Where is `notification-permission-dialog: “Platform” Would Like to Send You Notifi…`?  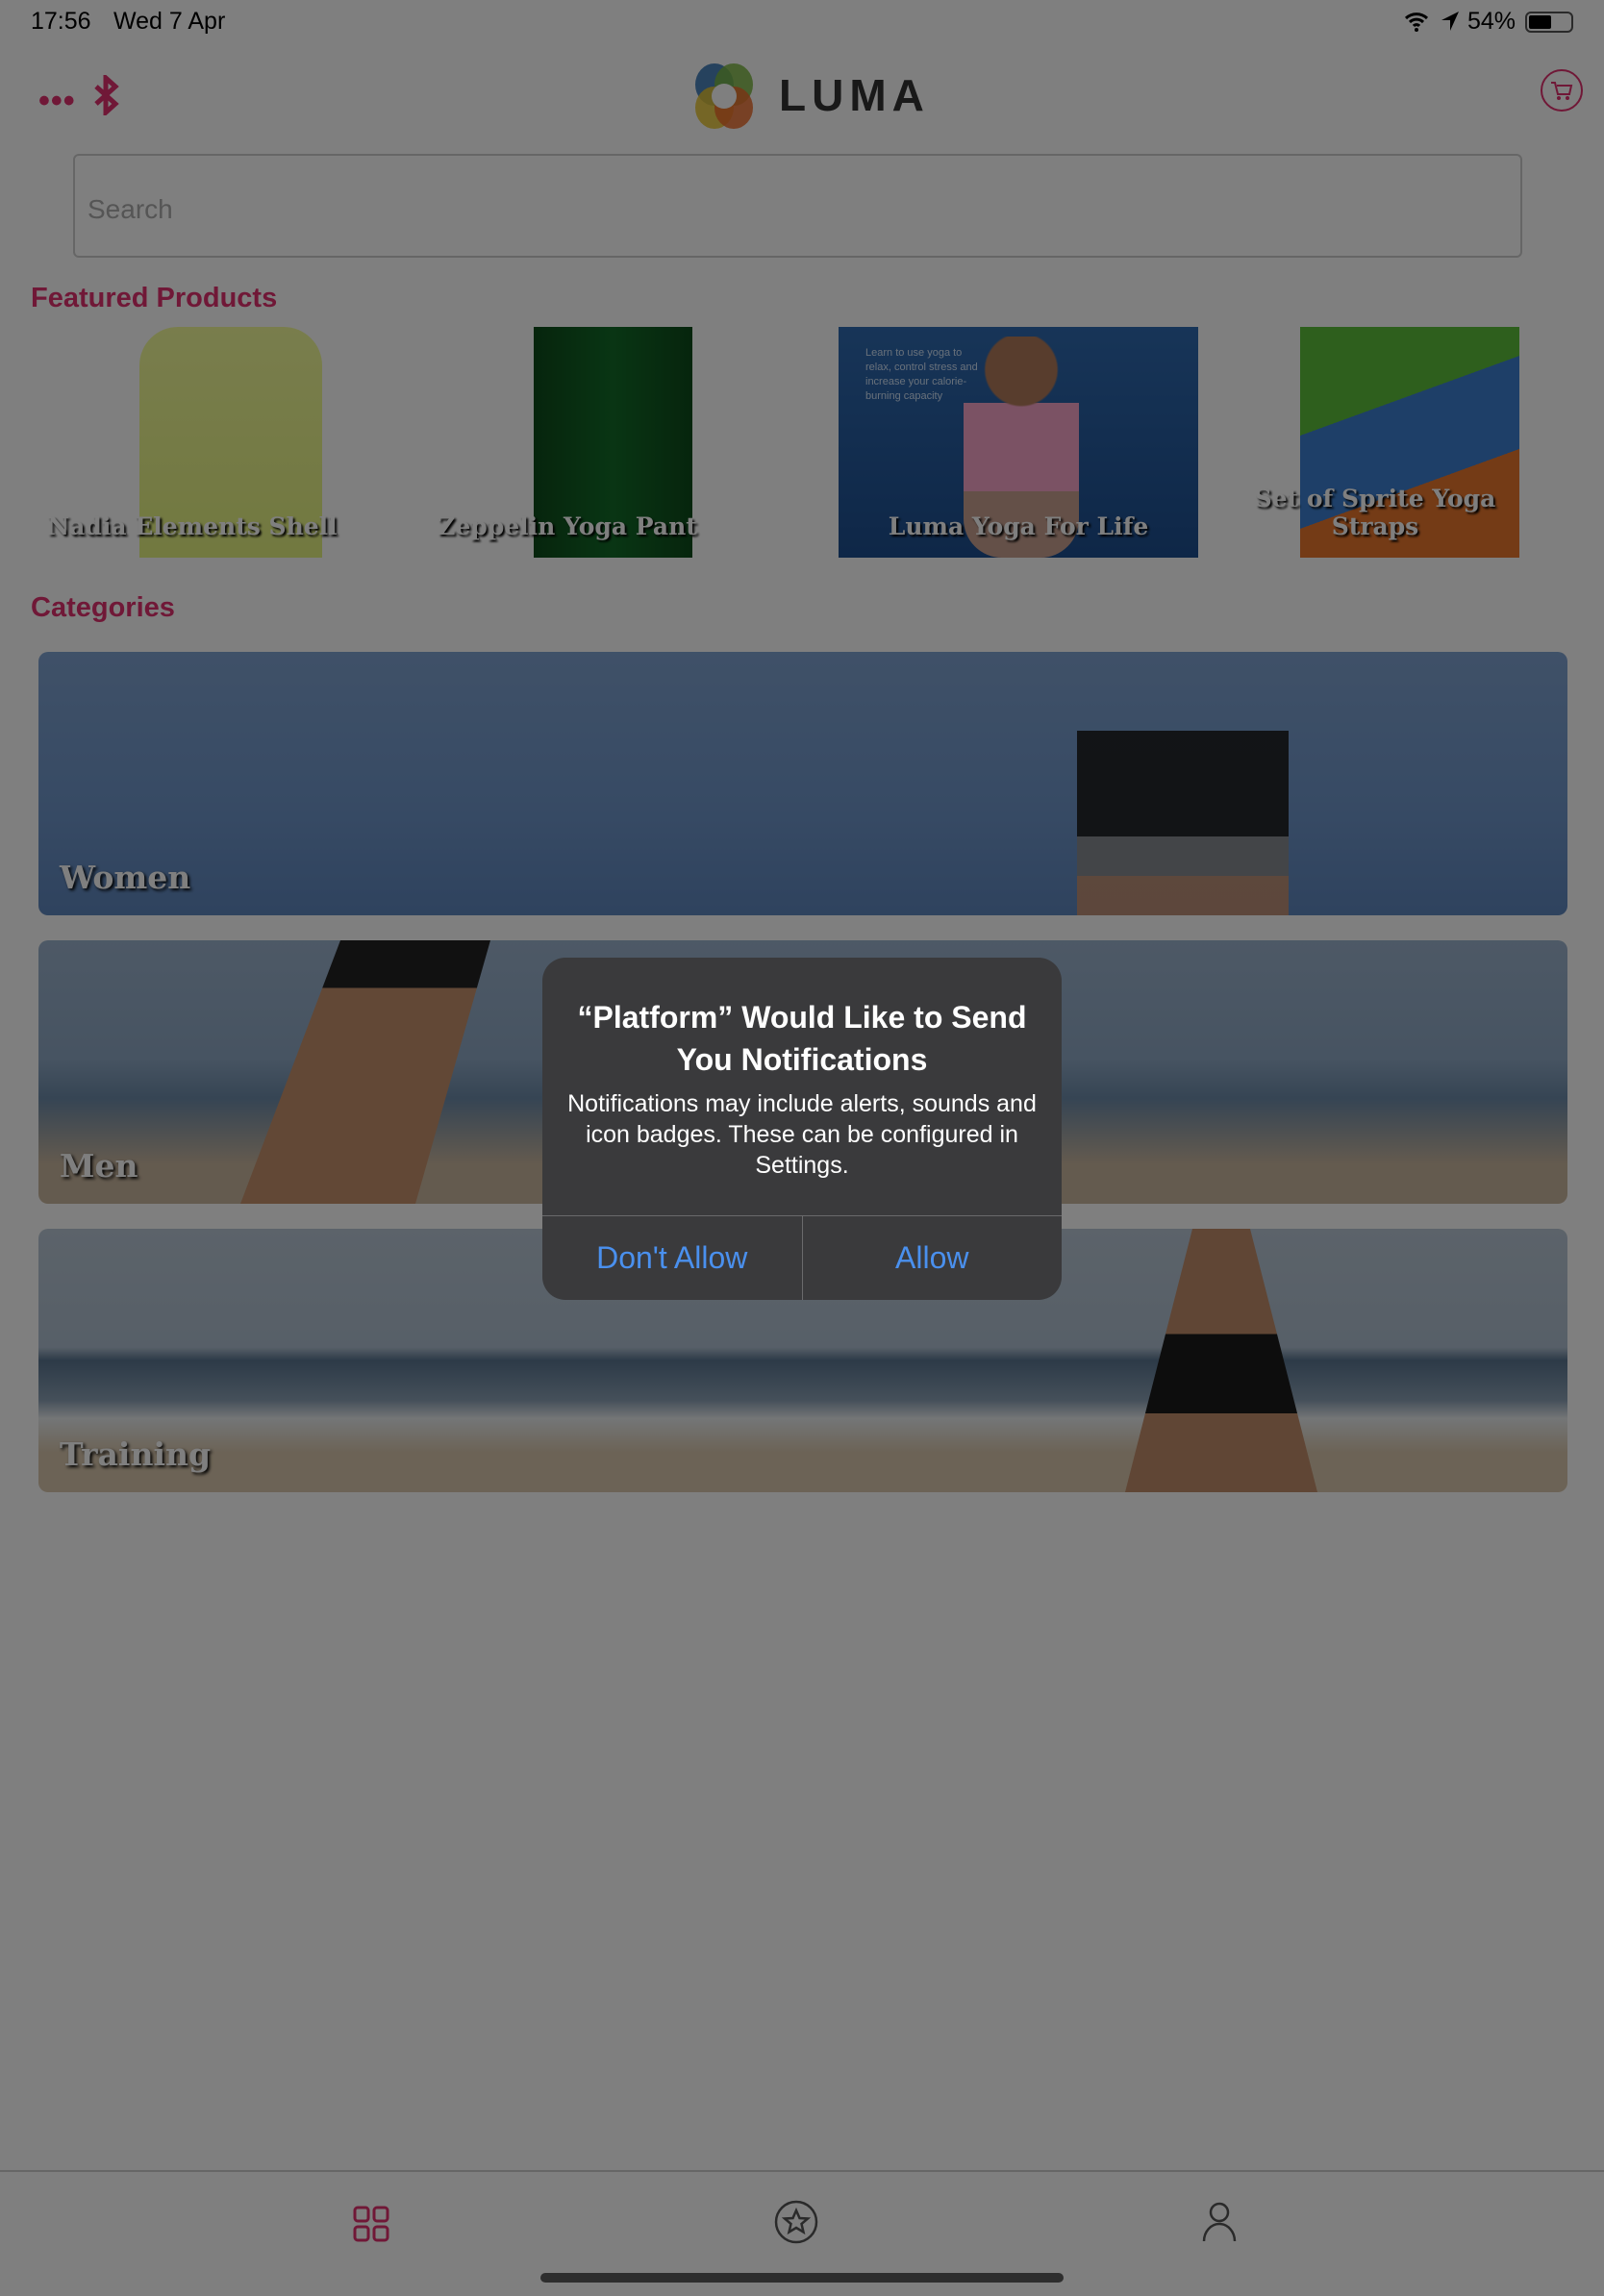 notification-permission-dialog: “Platform” Would Like to Send You Notifi… is located at coordinates (802, 1129).